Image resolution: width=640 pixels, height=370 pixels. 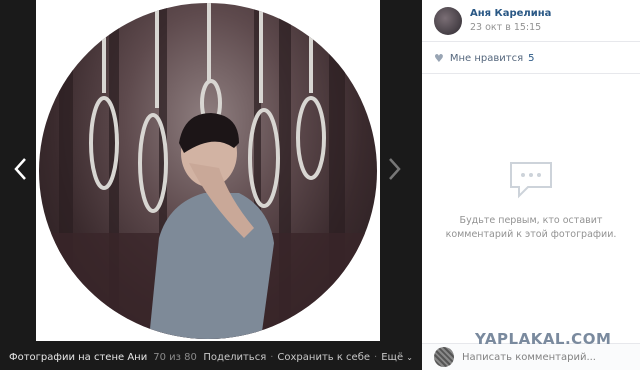 What do you see at coordinates (323, 357) in the screenshot?
I see `save-button: Сохранить к себе` at bounding box center [323, 357].